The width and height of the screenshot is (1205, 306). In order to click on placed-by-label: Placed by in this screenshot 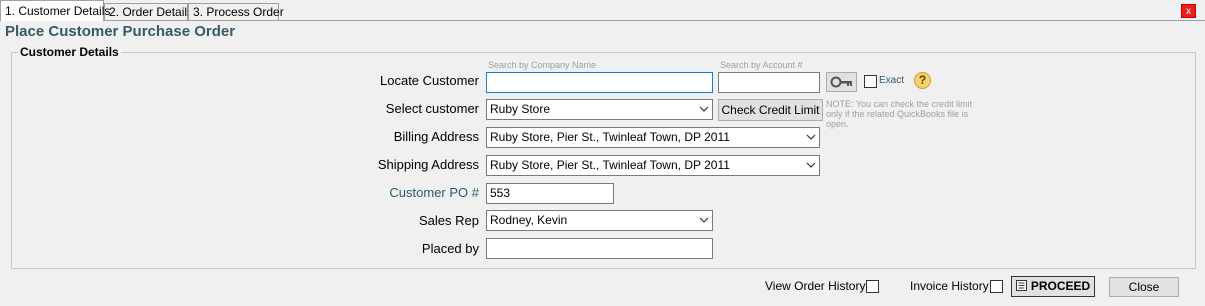, I will do `click(450, 248)`.